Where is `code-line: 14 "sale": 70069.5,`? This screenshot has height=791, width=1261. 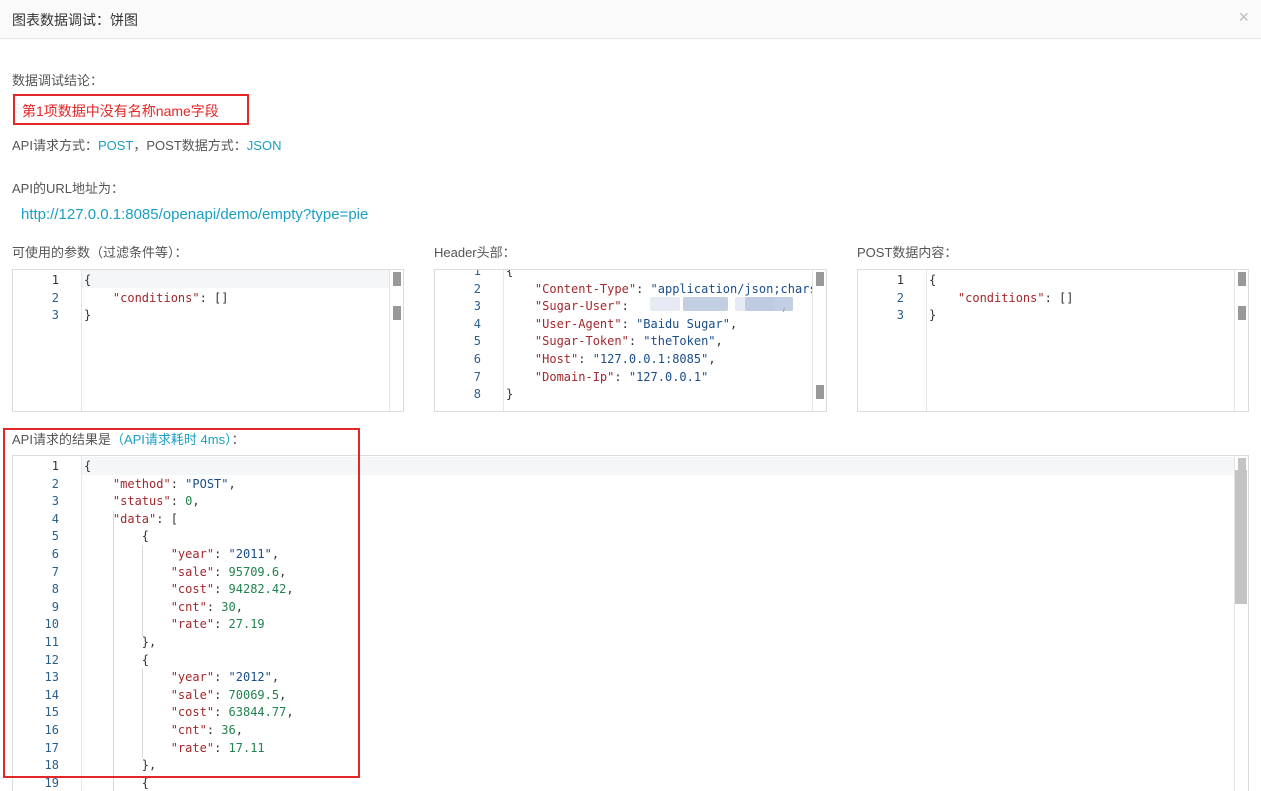 code-line: 14 "sale": 70069.5, is located at coordinates (630, 695).